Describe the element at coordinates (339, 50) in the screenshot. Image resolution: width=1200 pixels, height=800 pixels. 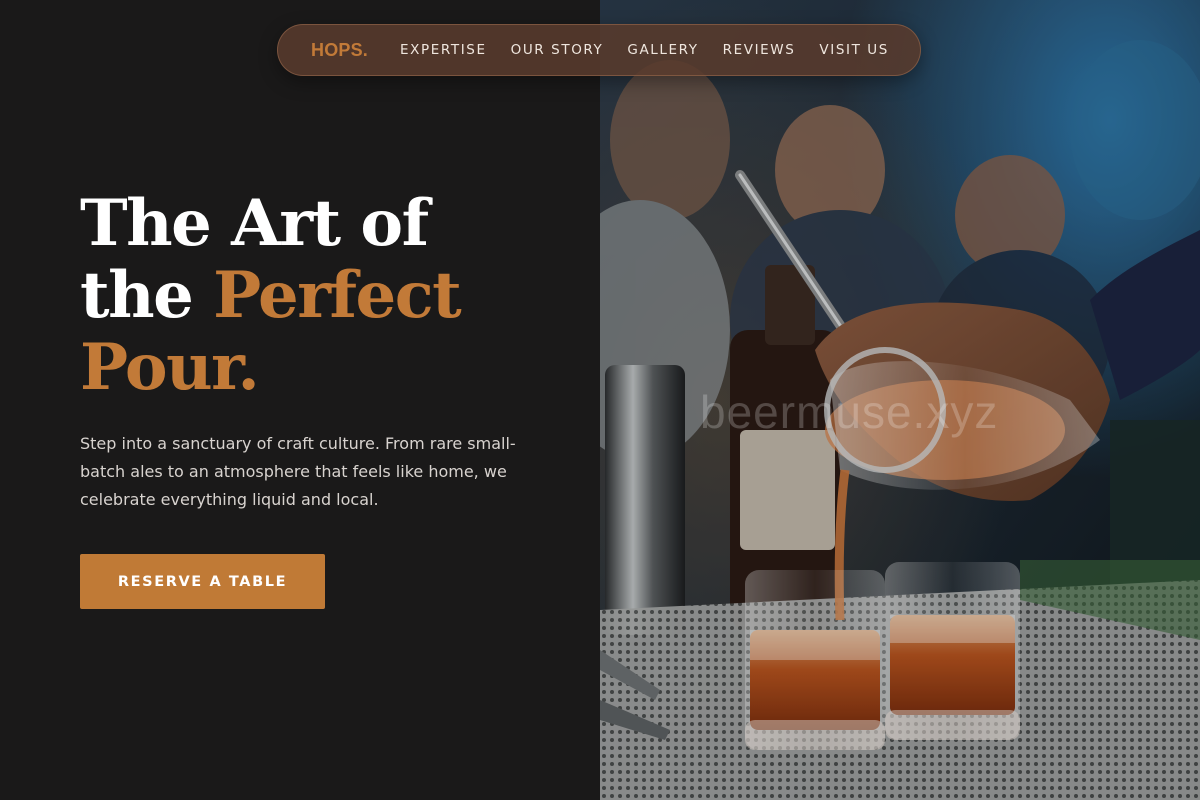
I see `brand-logo: HOPS.` at that location.